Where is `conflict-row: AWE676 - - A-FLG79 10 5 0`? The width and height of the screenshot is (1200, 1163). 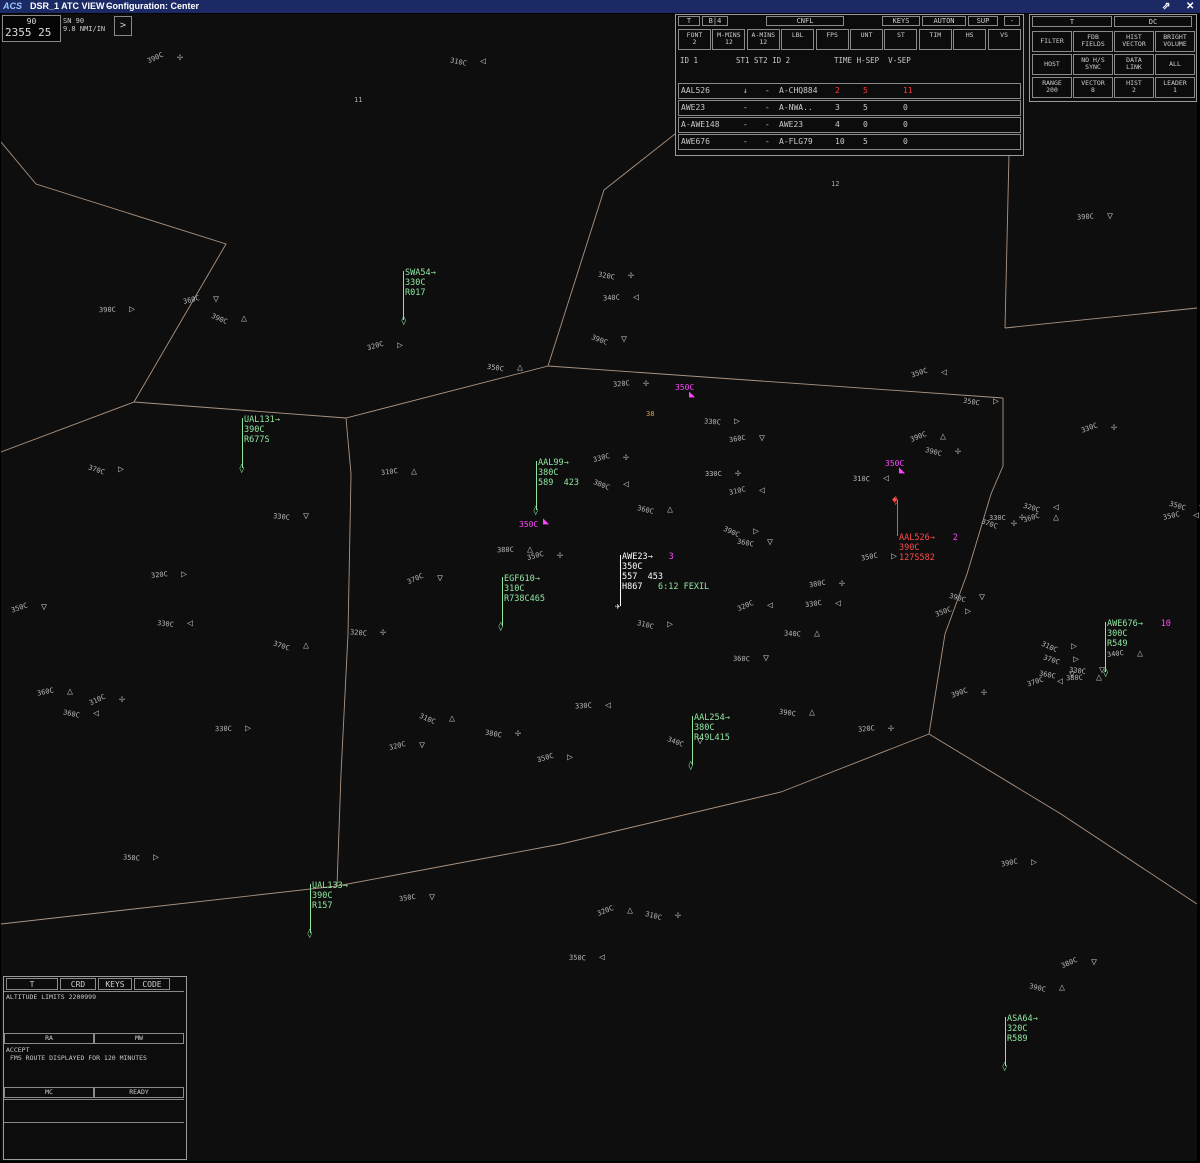 conflict-row: AWE676 - - A-FLG79 10 5 0 is located at coordinates (849, 142).